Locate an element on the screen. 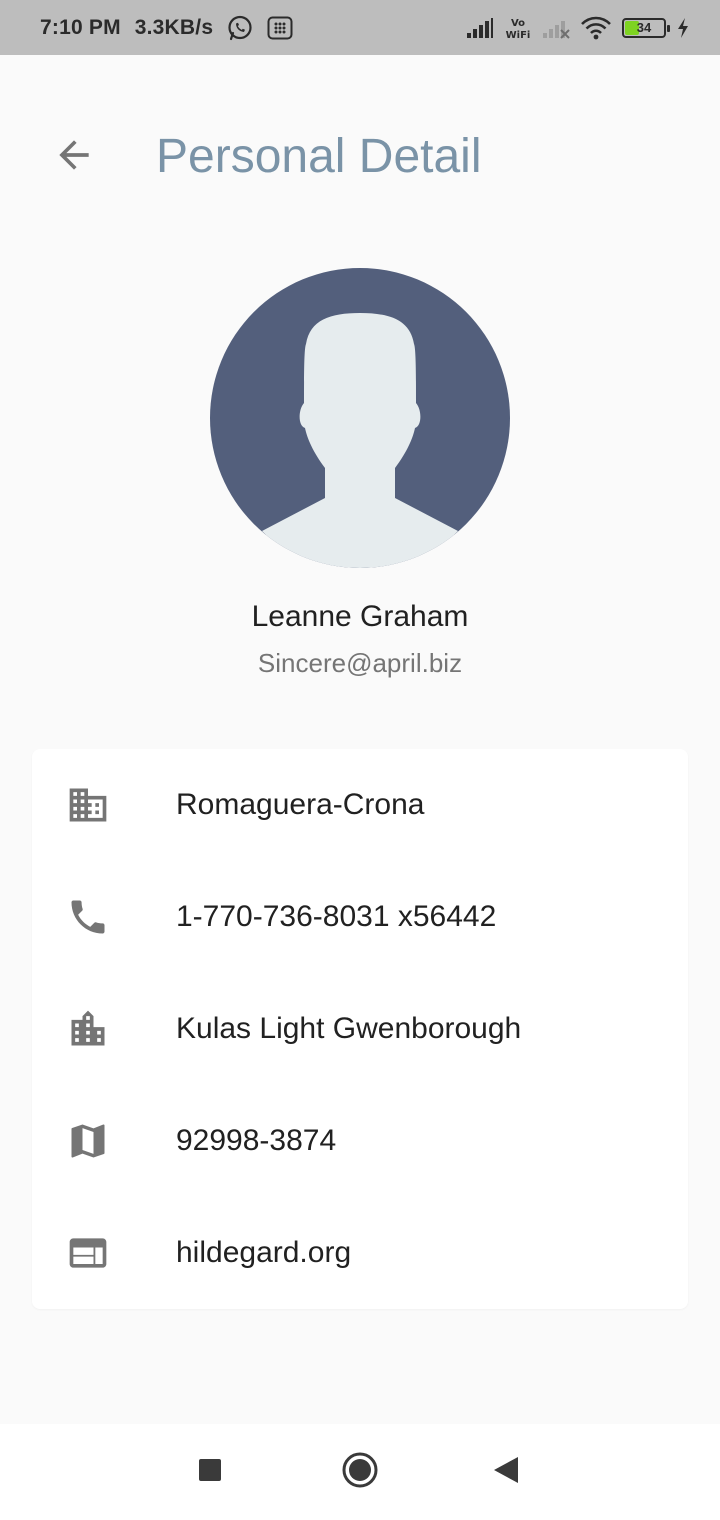  back-button is located at coordinates (74, 157).